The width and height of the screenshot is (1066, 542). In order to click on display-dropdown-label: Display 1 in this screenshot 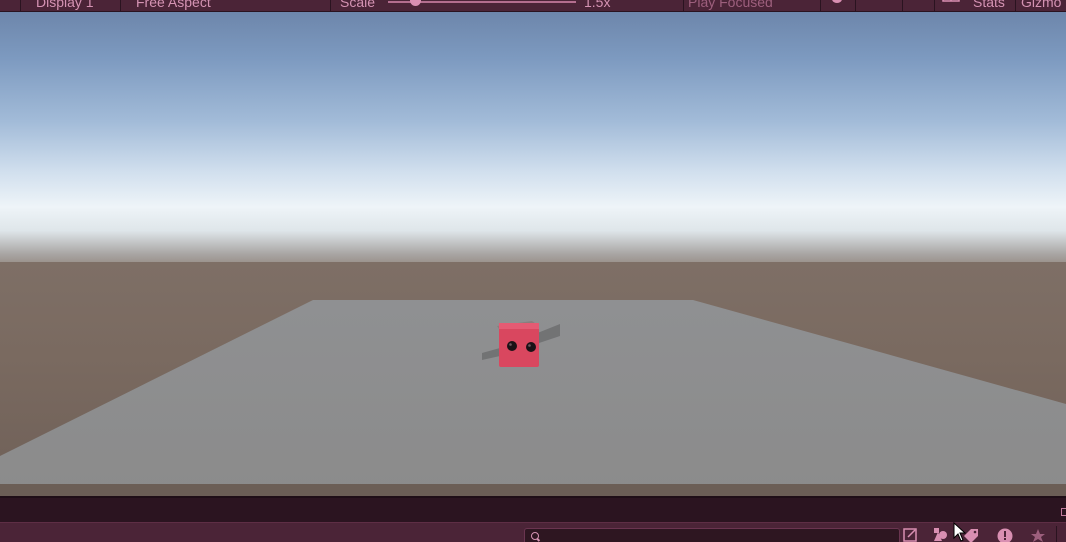, I will do `click(65, 5)`.